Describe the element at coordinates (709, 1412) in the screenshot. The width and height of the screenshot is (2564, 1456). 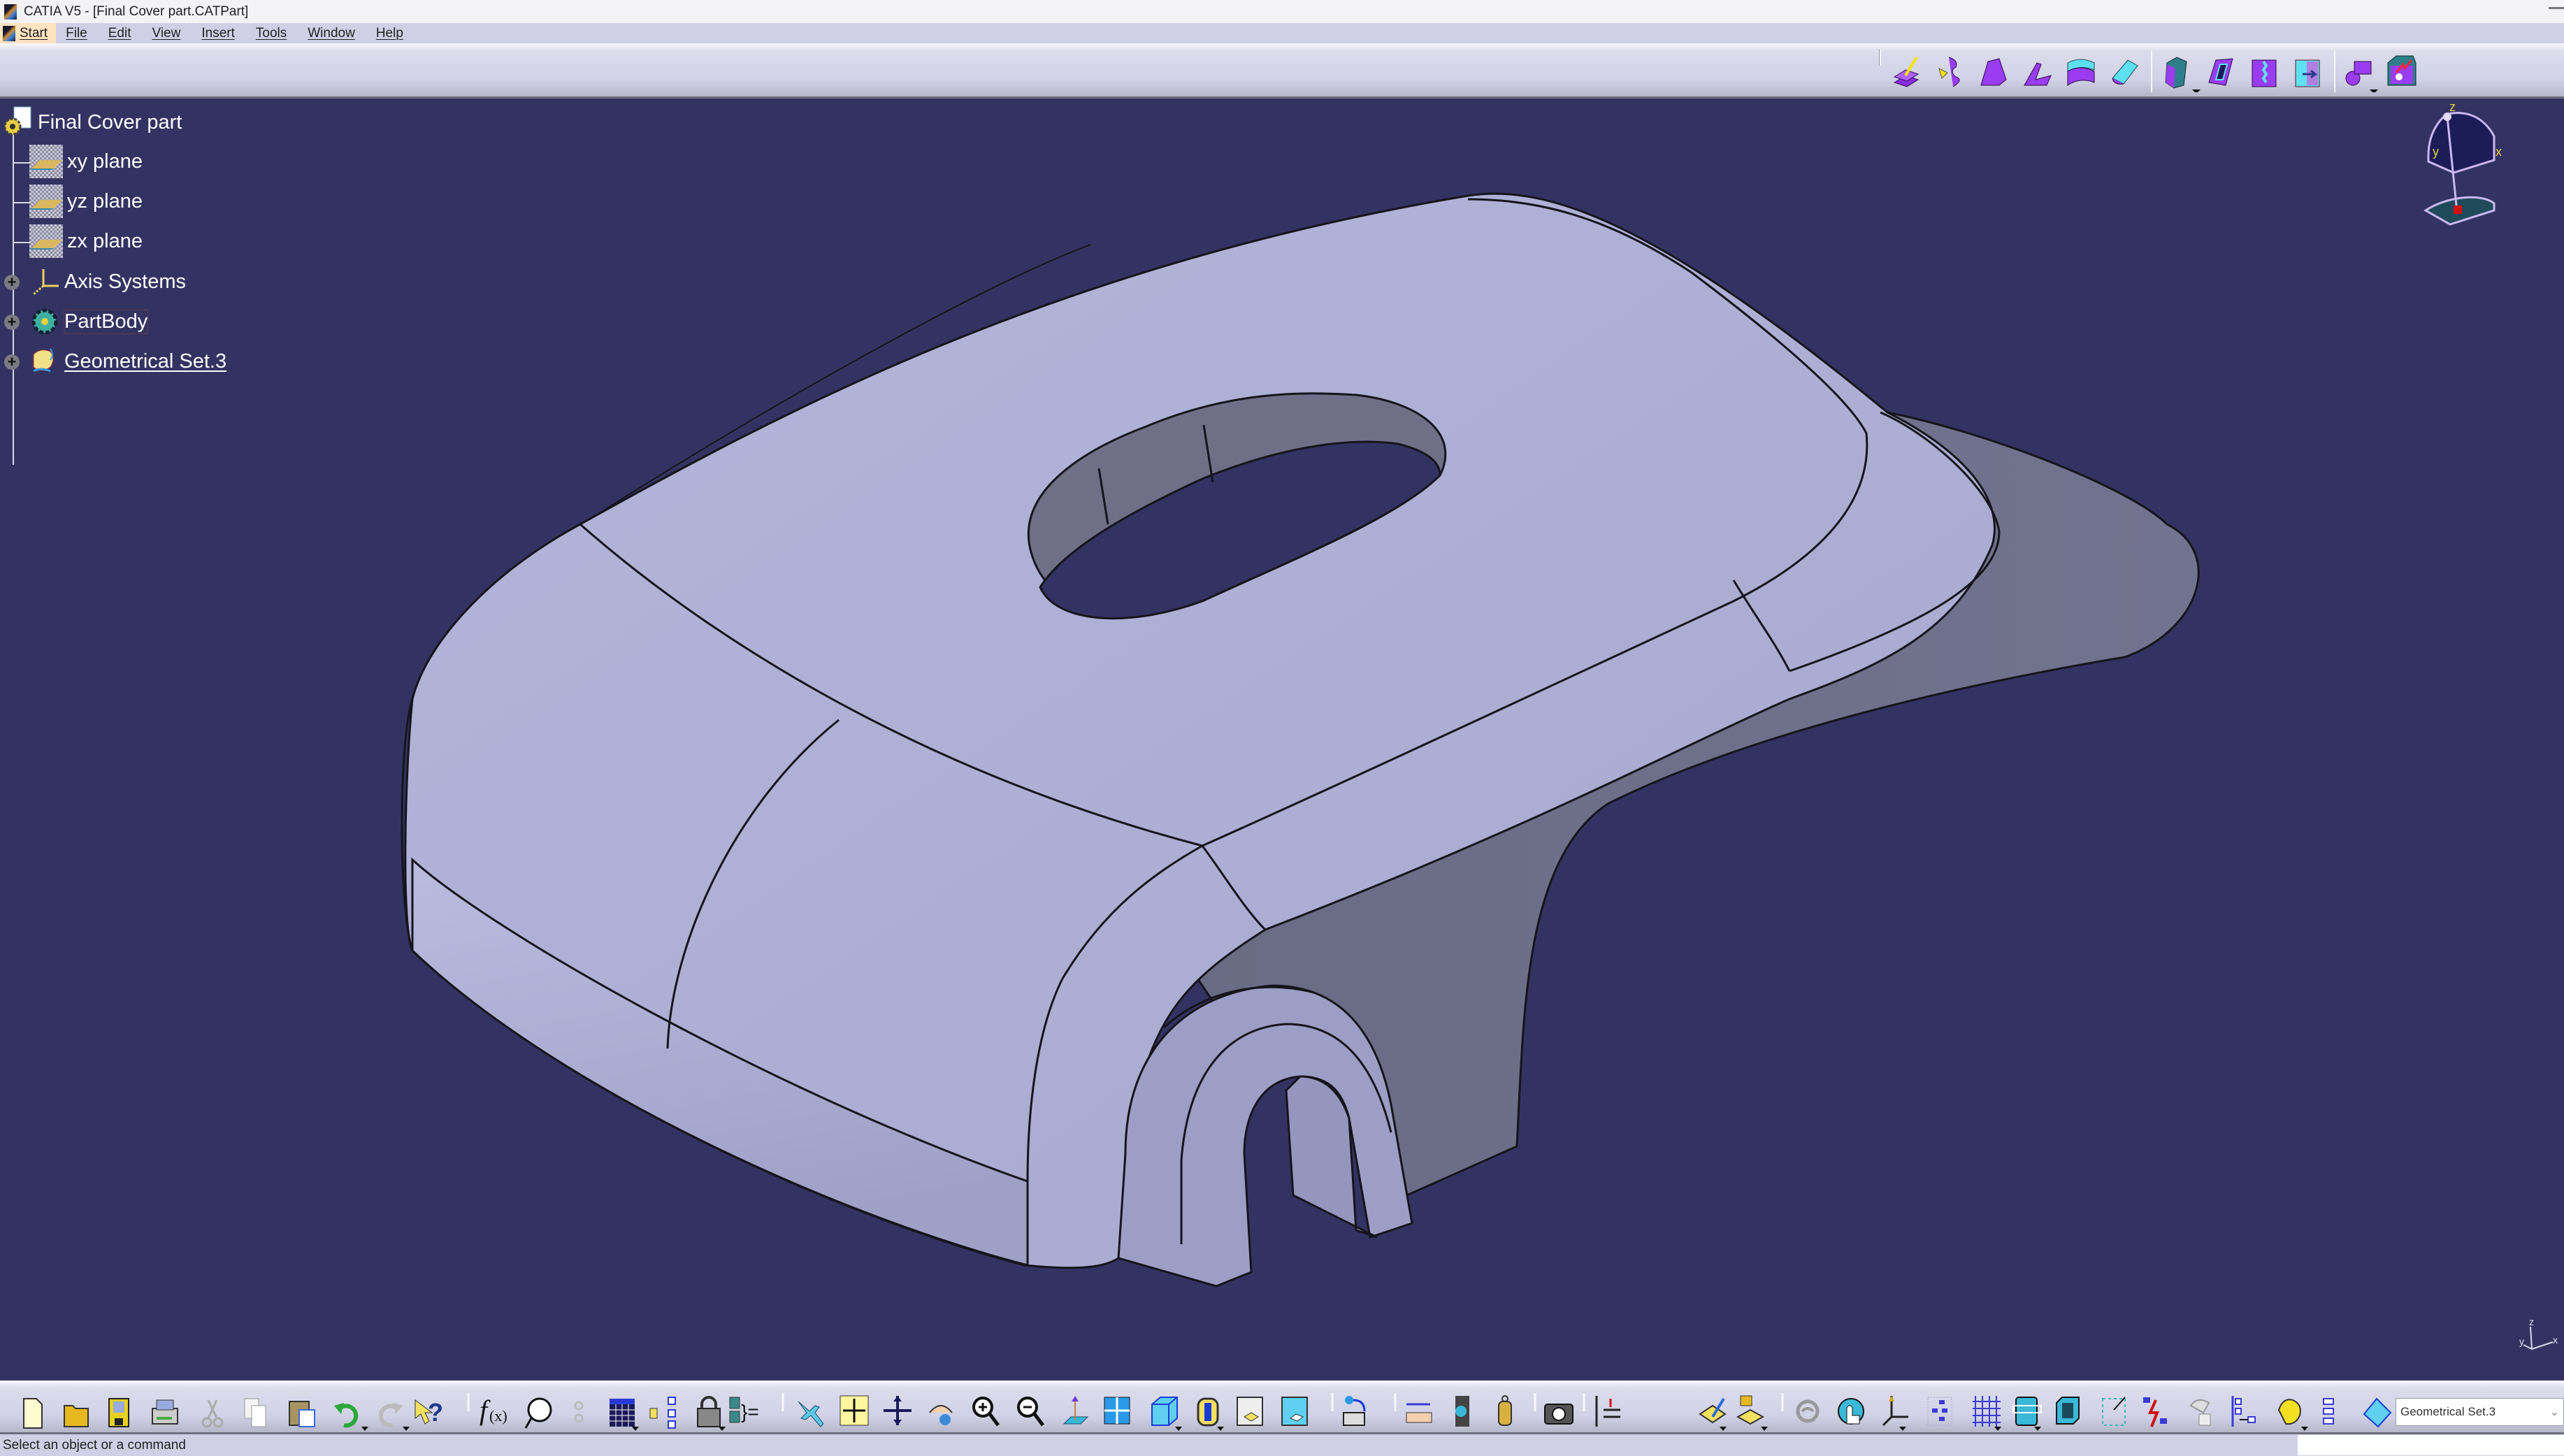
I see `lock-icon` at that location.